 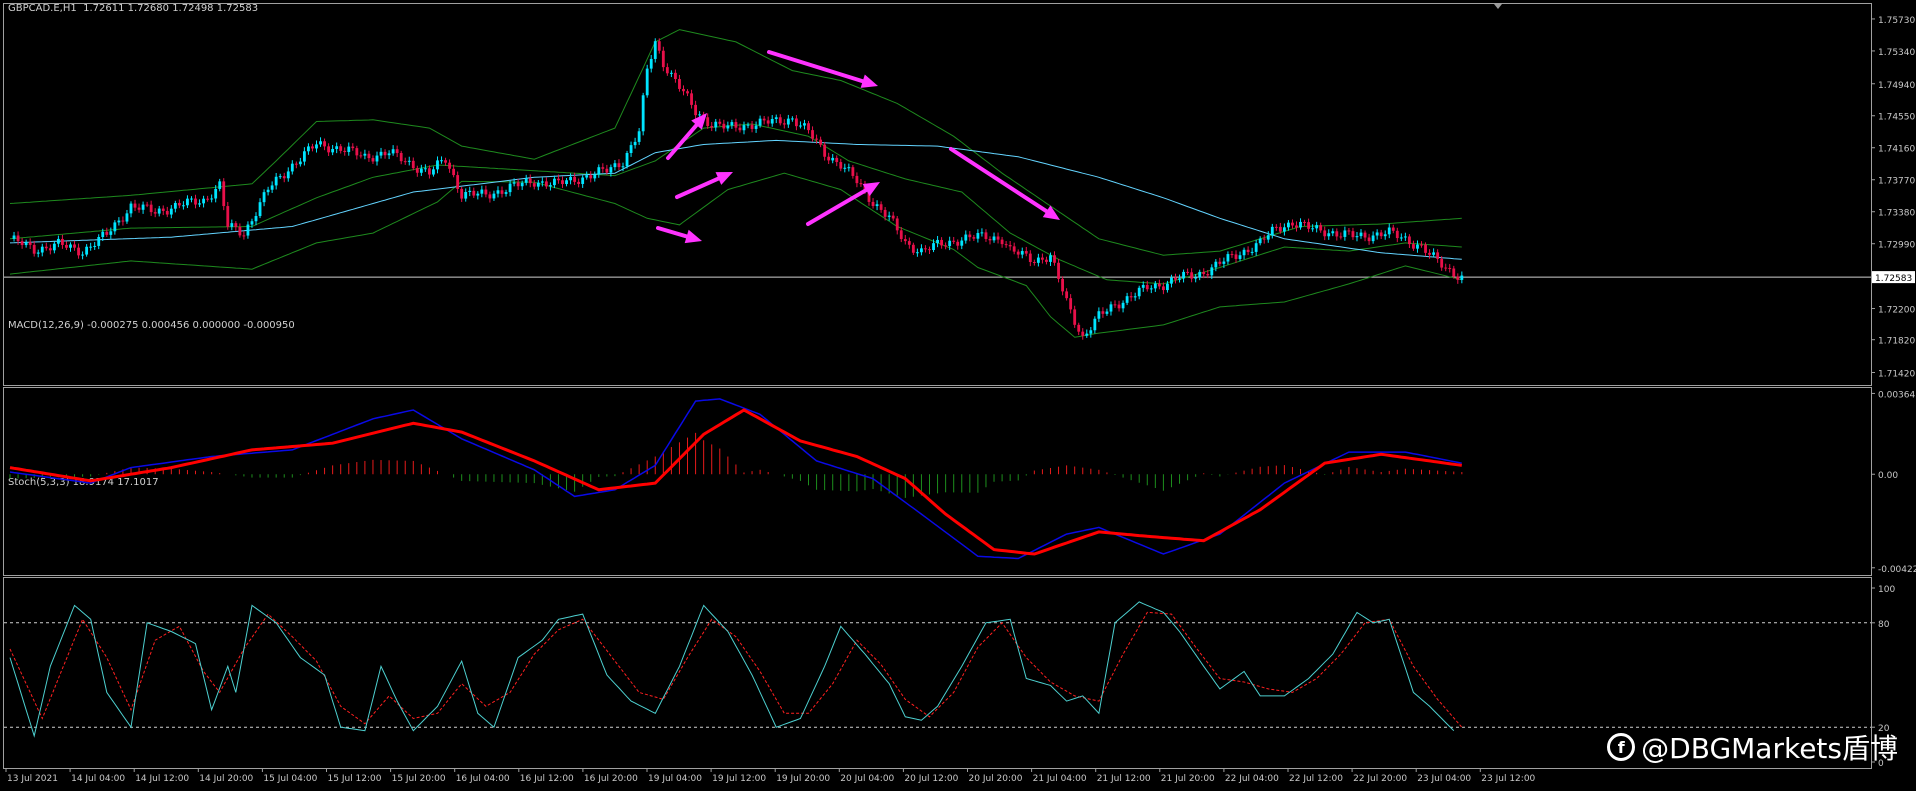 I want to click on annotation-arrow-head, so click(x=693, y=236).